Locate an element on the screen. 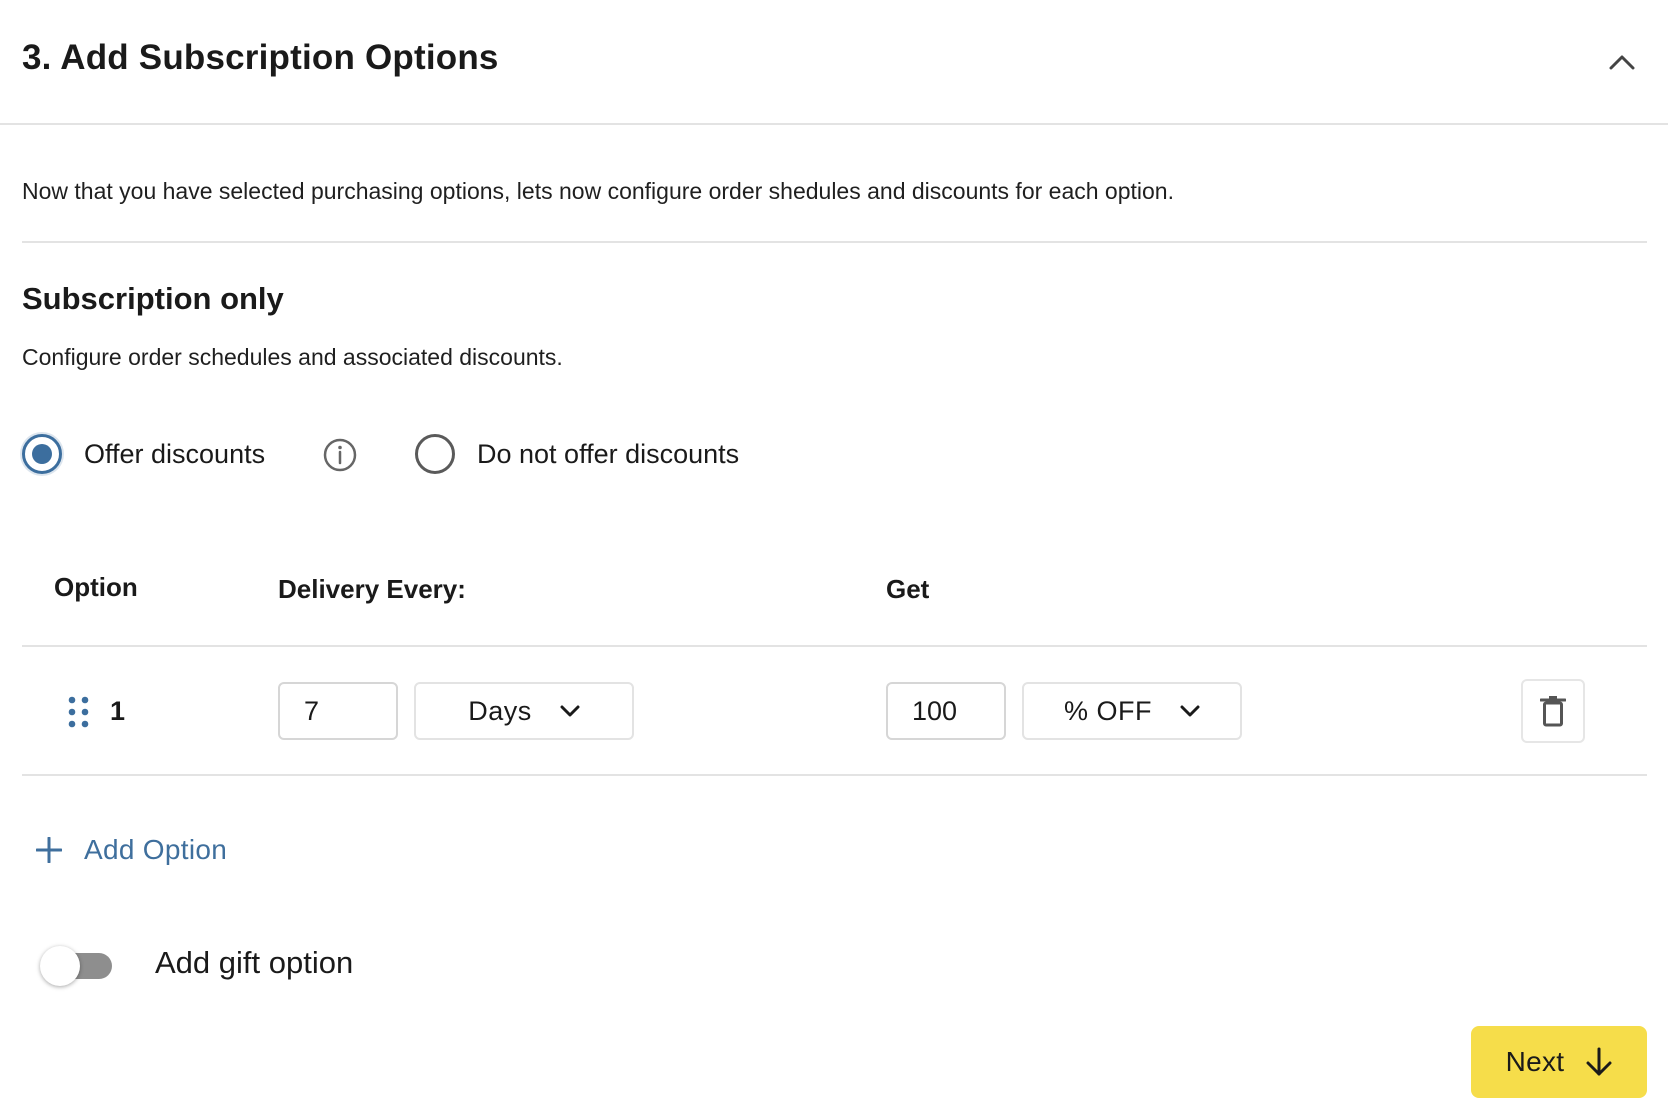 This screenshot has height=1120, width=1668. discount-type-select: % OFF is located at coordinates (1132, 711).